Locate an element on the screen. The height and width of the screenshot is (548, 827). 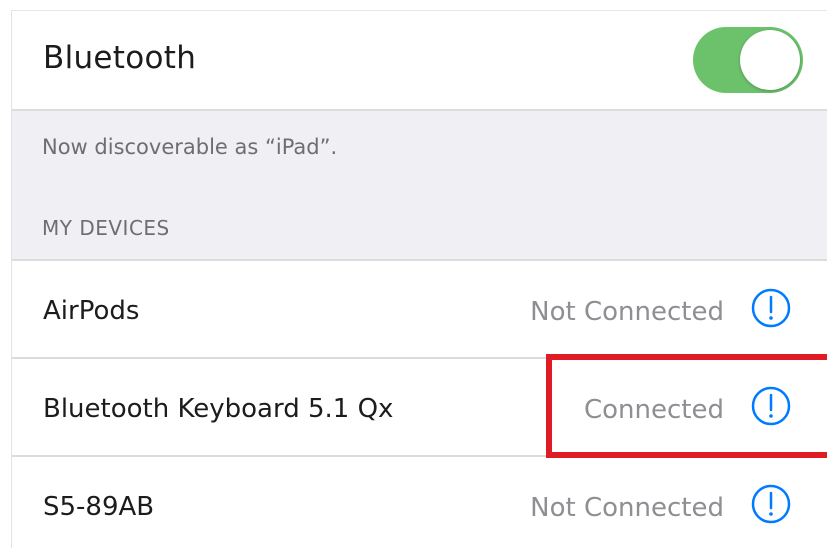
device-name: Bluetooth Keyboard 5.1 Qx is located at coordinates (218, 409).